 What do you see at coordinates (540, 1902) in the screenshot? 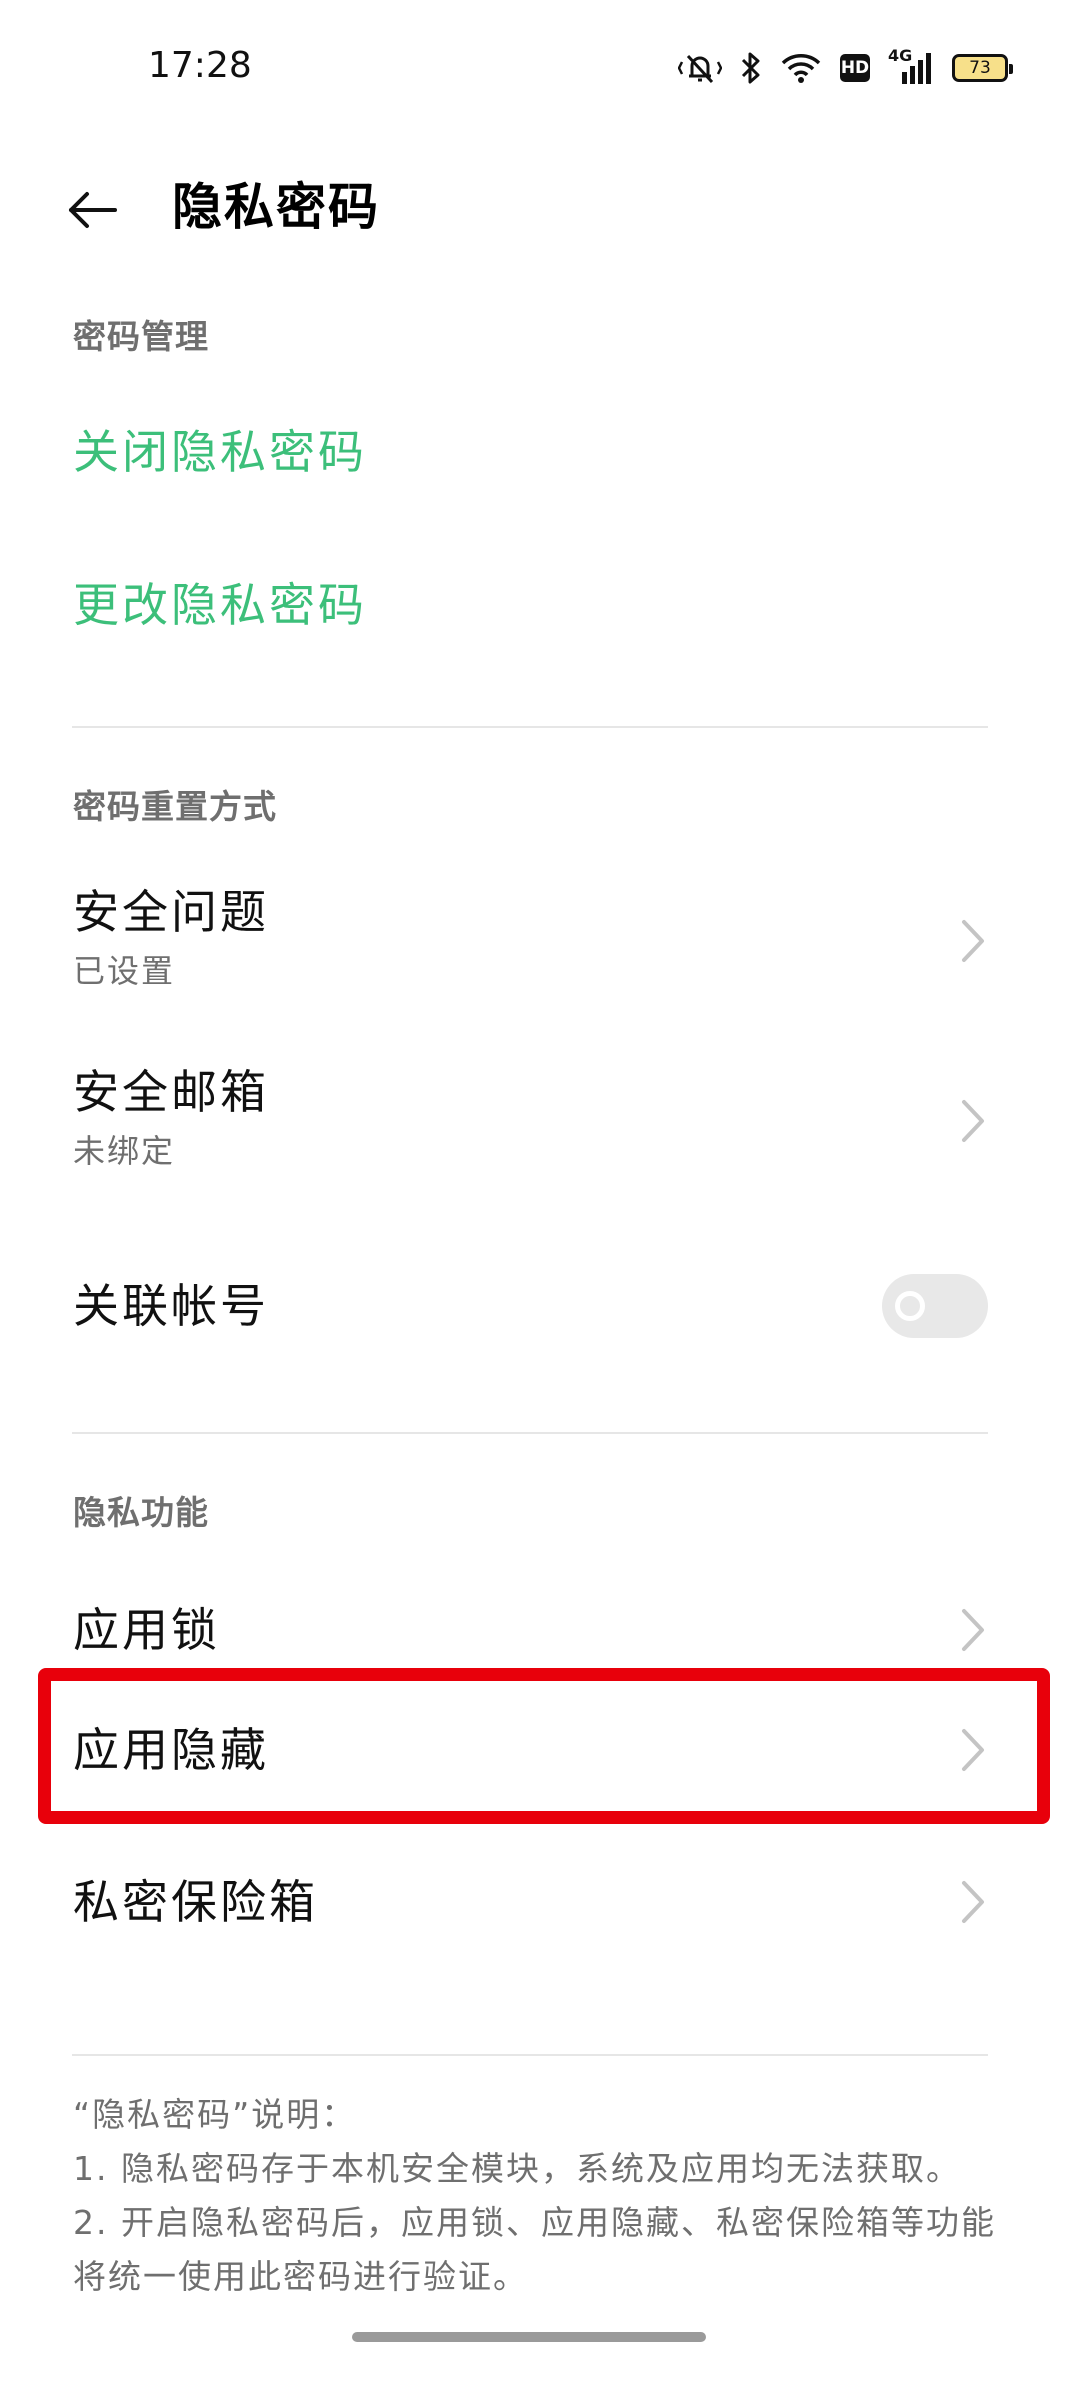
I see `private-safe-row: 私密保险箱` at bounding box center [540, 1902].